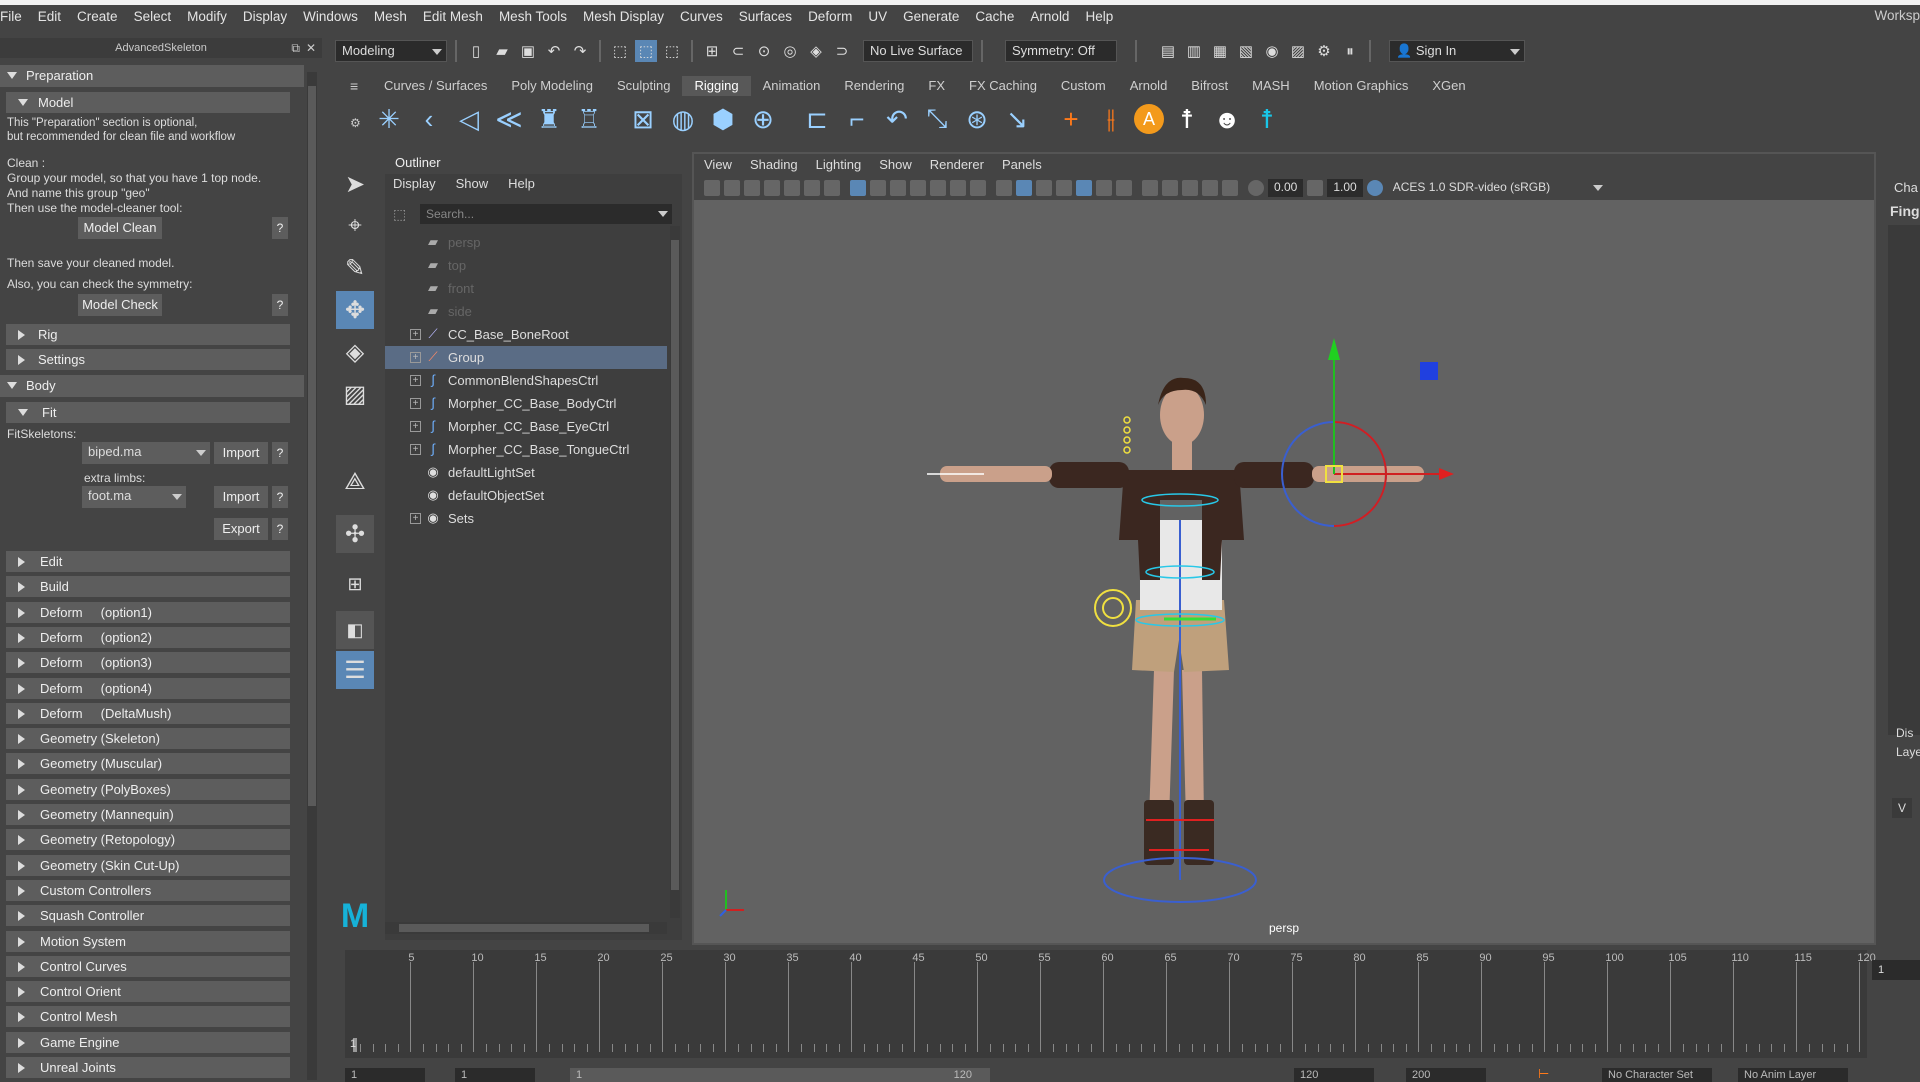  What do you see at coordinates (399, 214) in the screenshot?
I see `filter-icon: ⬚` at bounding box center [399, 214].